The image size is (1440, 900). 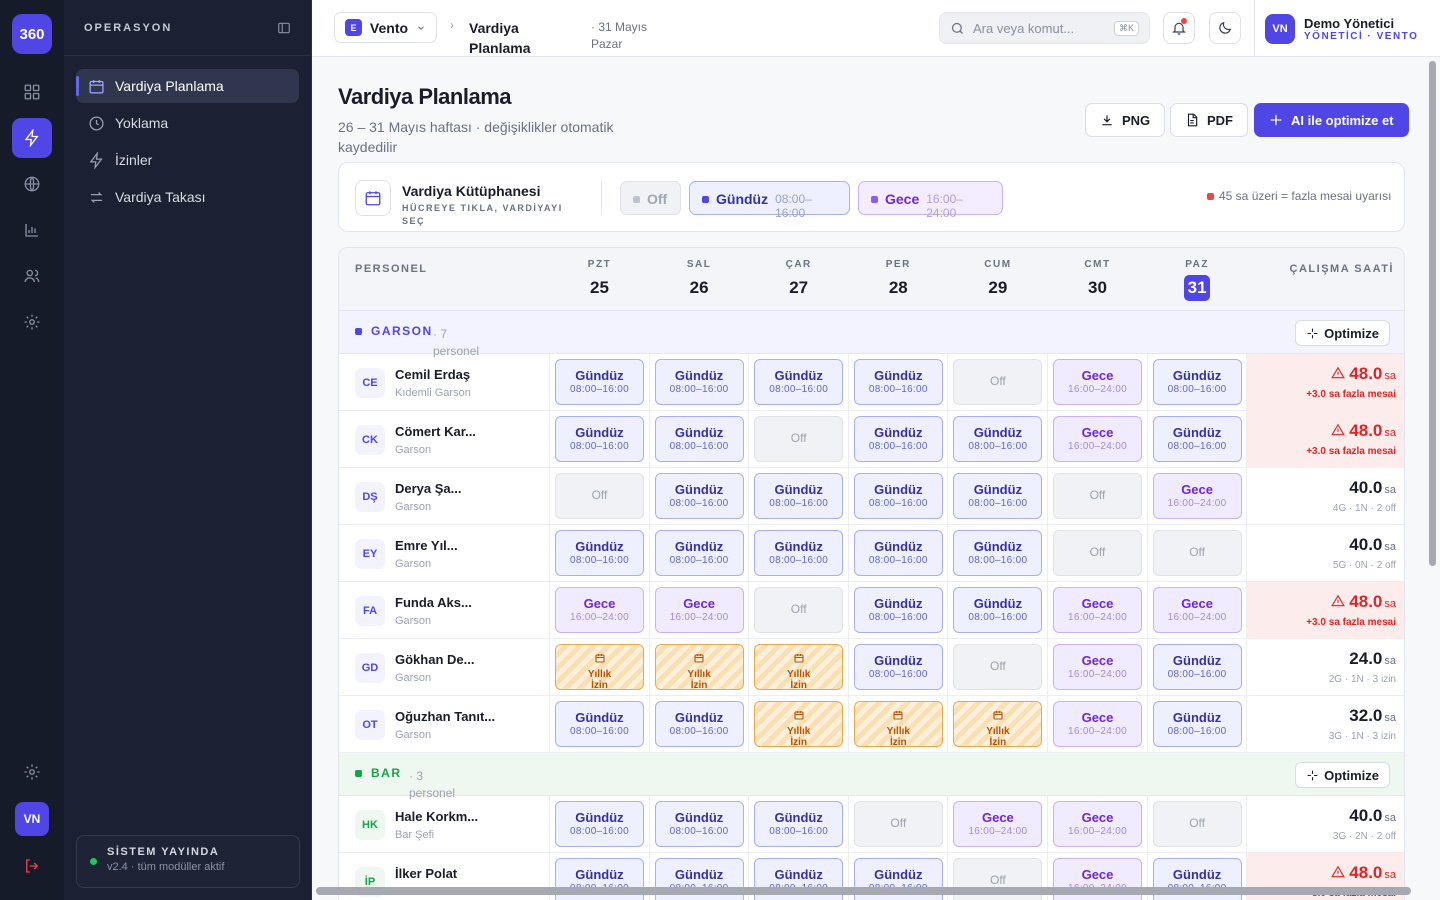 I want to click on workspace-selector: E Vento, so click(x=385, y=27).